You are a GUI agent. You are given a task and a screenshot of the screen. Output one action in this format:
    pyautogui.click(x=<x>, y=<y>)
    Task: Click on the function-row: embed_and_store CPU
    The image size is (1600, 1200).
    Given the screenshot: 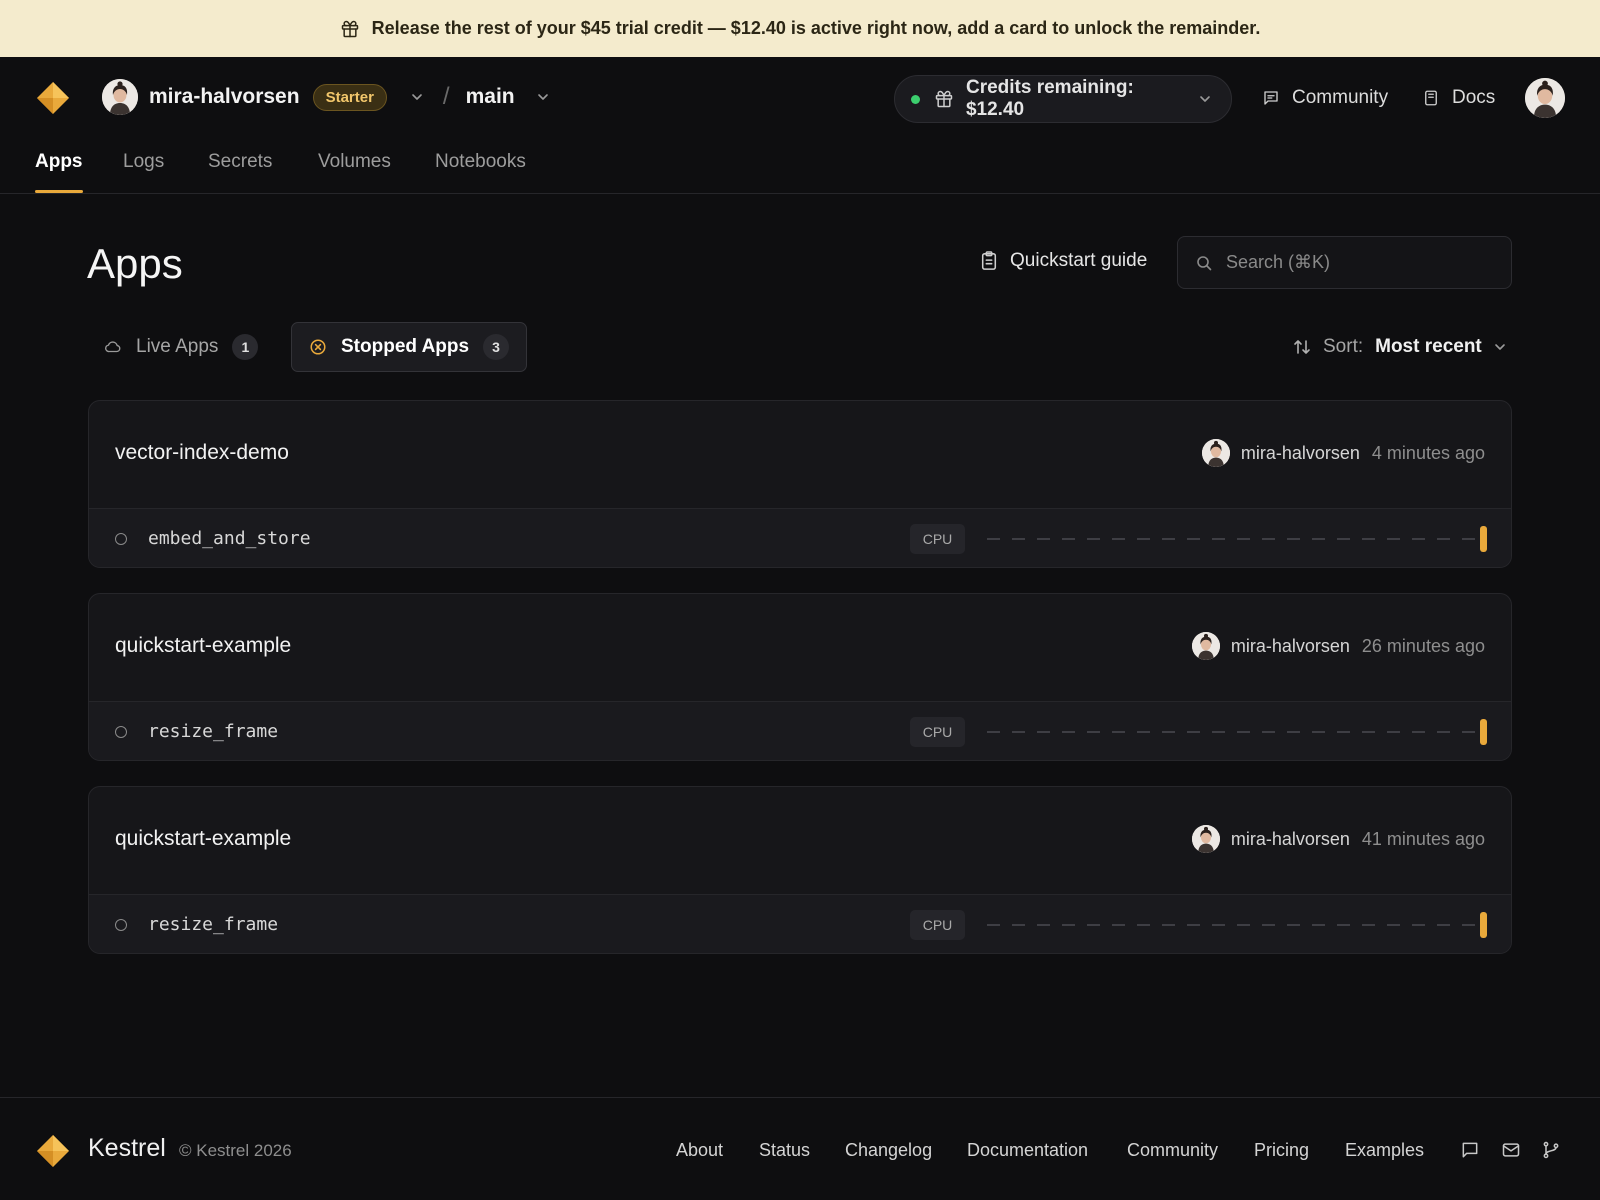 What is the action you would take?
    pyautogui.click(x=800, y=538)
    